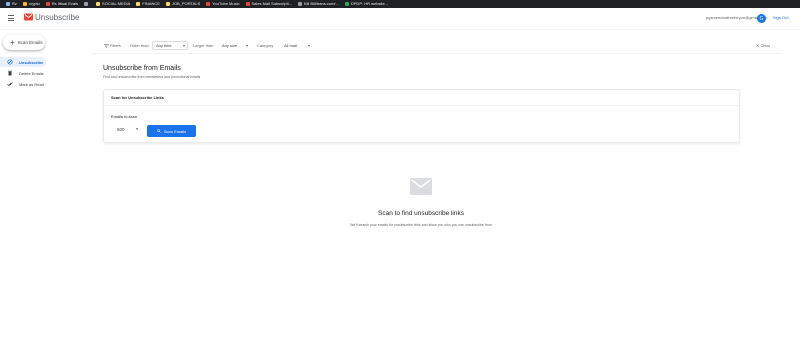  Describe the element at coordinates (11, 18) in the screenshot. I see `menu-icon` at that location.